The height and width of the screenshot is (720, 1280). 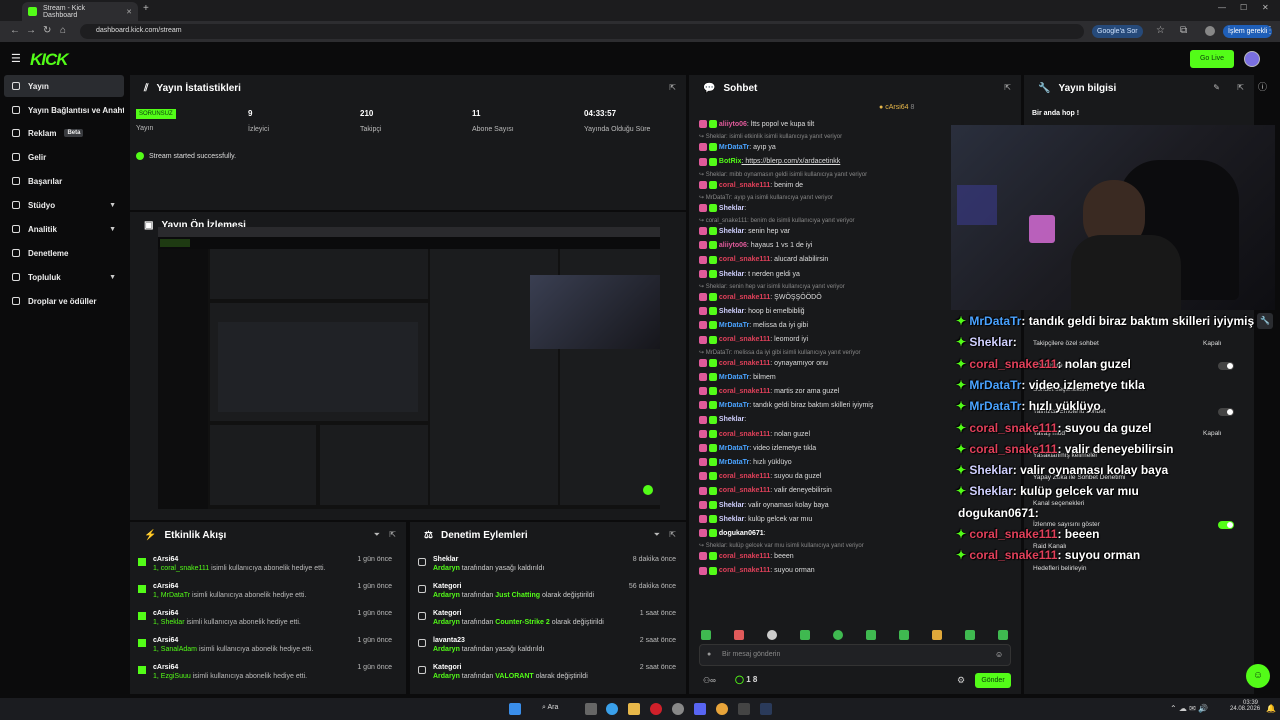 I want to click on chat-username: dogukan0671, so click(x=741, y=533).